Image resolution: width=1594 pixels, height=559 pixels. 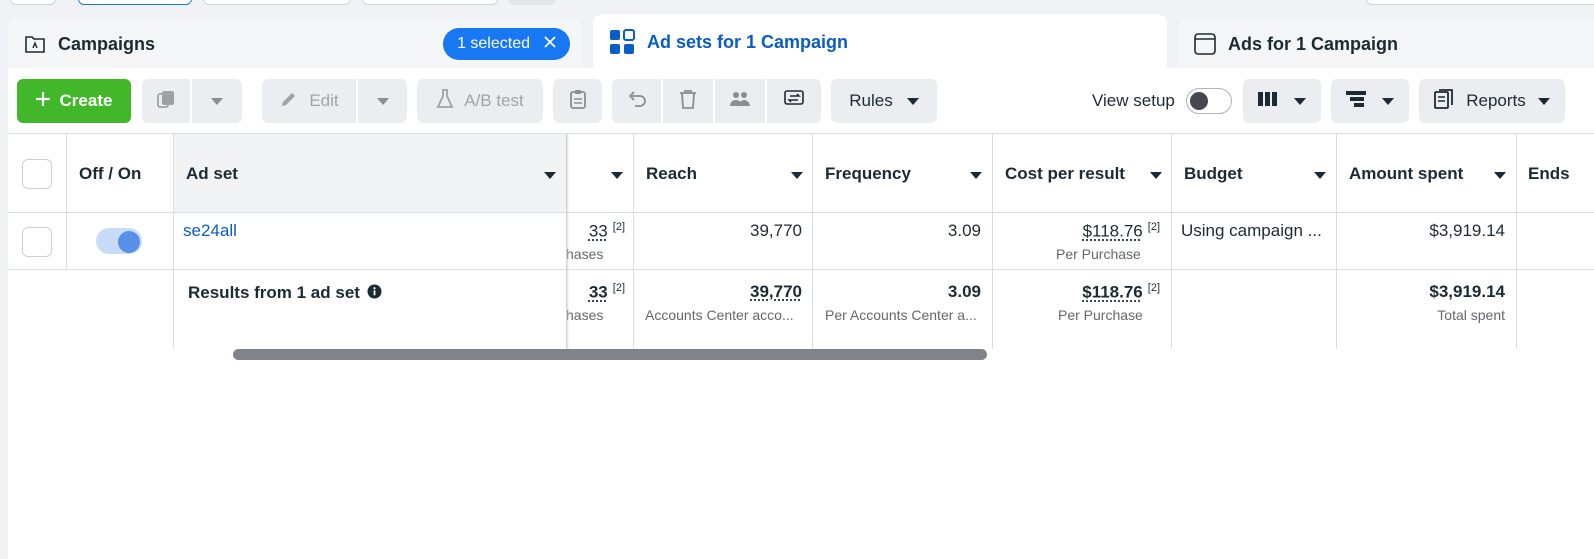 I want to click on selected-badge: 1 selected, so click(x=506, y=44).